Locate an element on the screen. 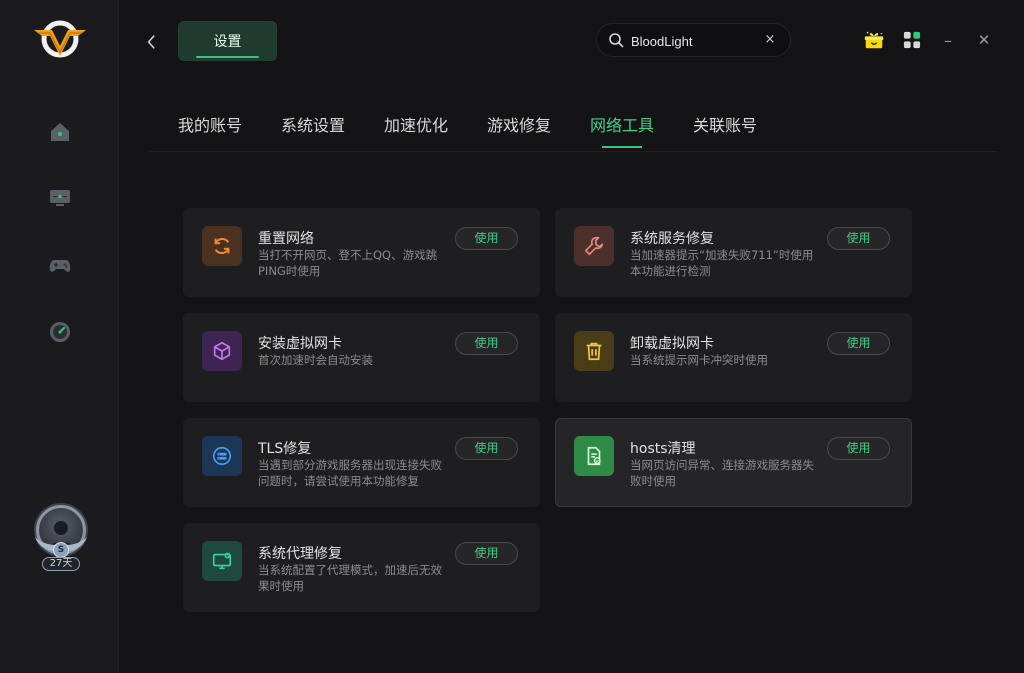  cube-icon is located at coordinates (222, 351).